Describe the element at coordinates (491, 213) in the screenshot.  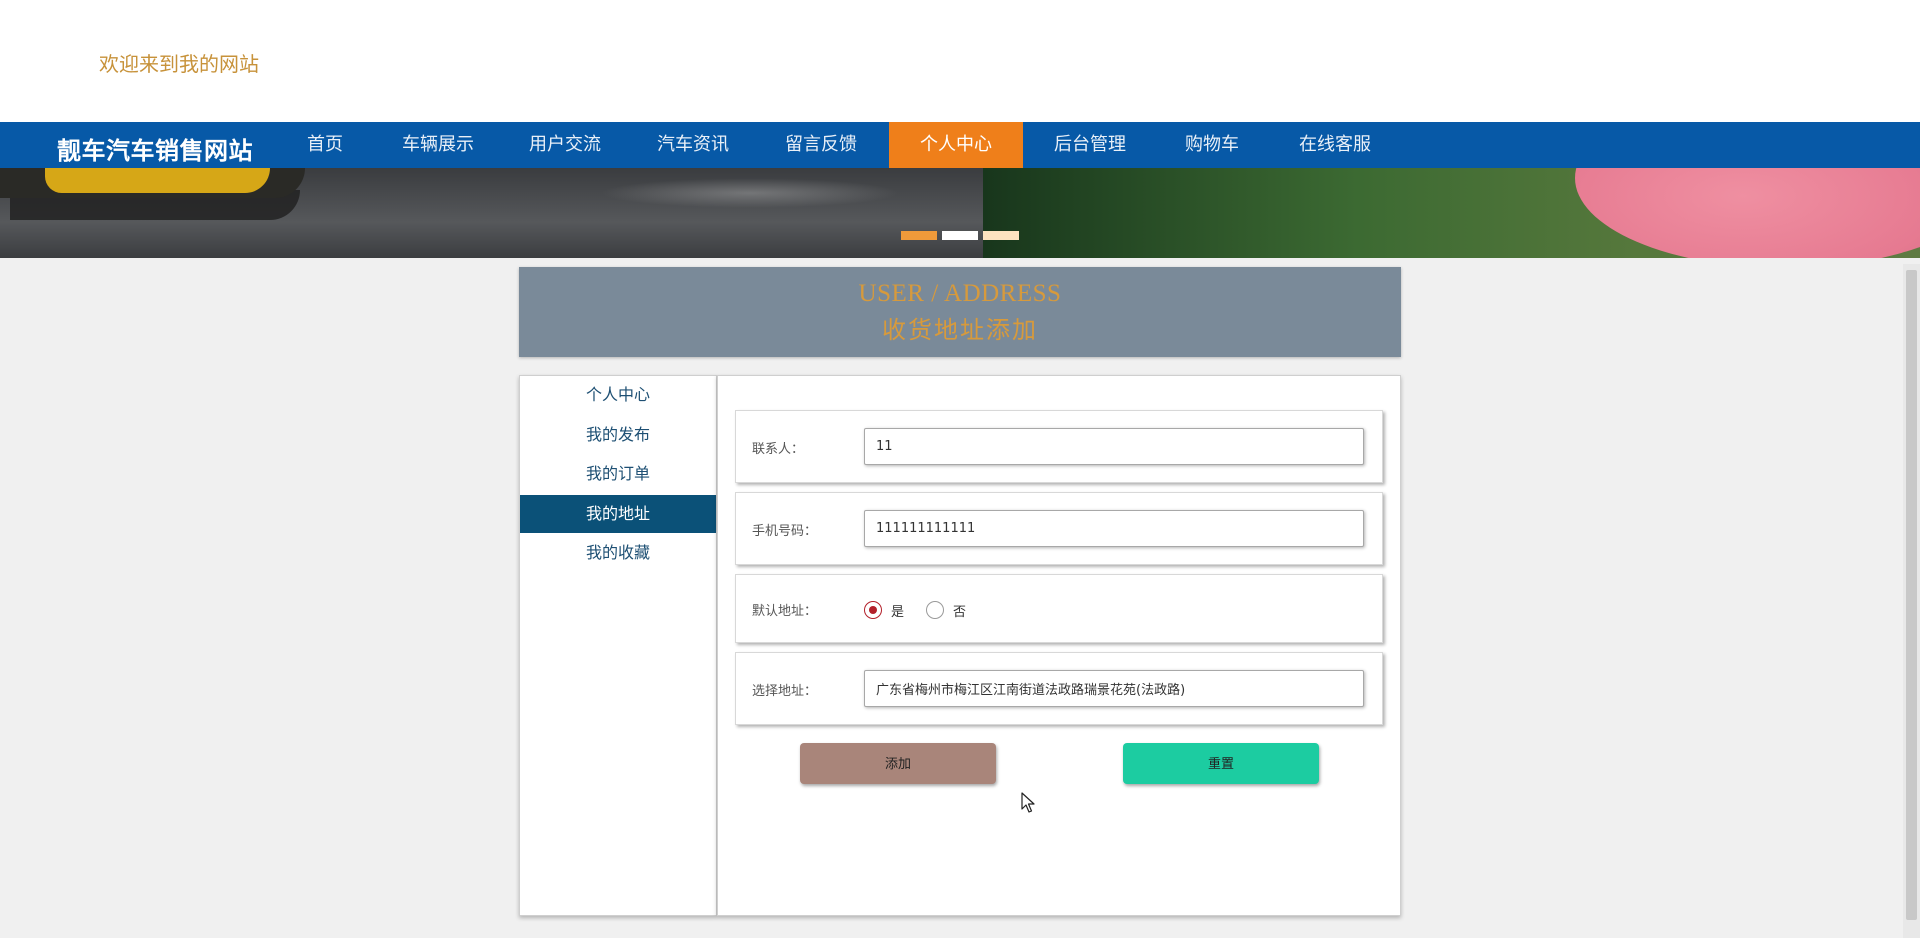
I see `banner-image-car` at that location.